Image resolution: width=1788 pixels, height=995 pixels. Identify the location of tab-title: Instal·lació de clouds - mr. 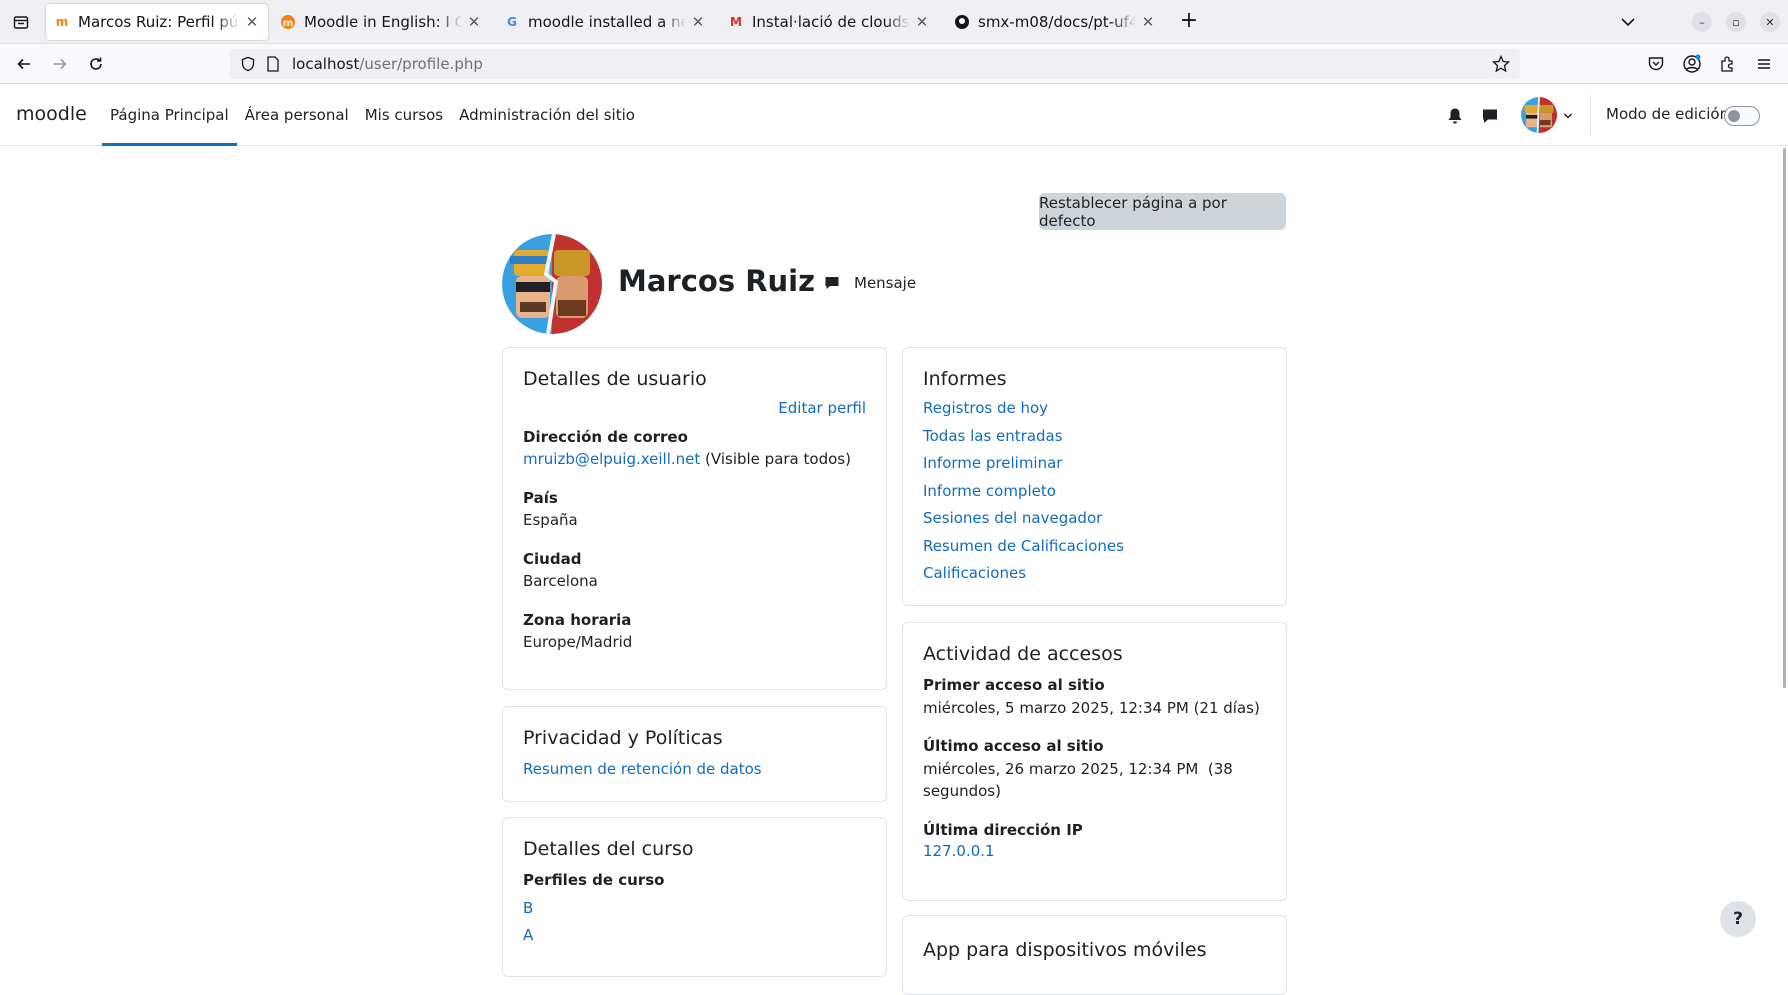
(831, 22).